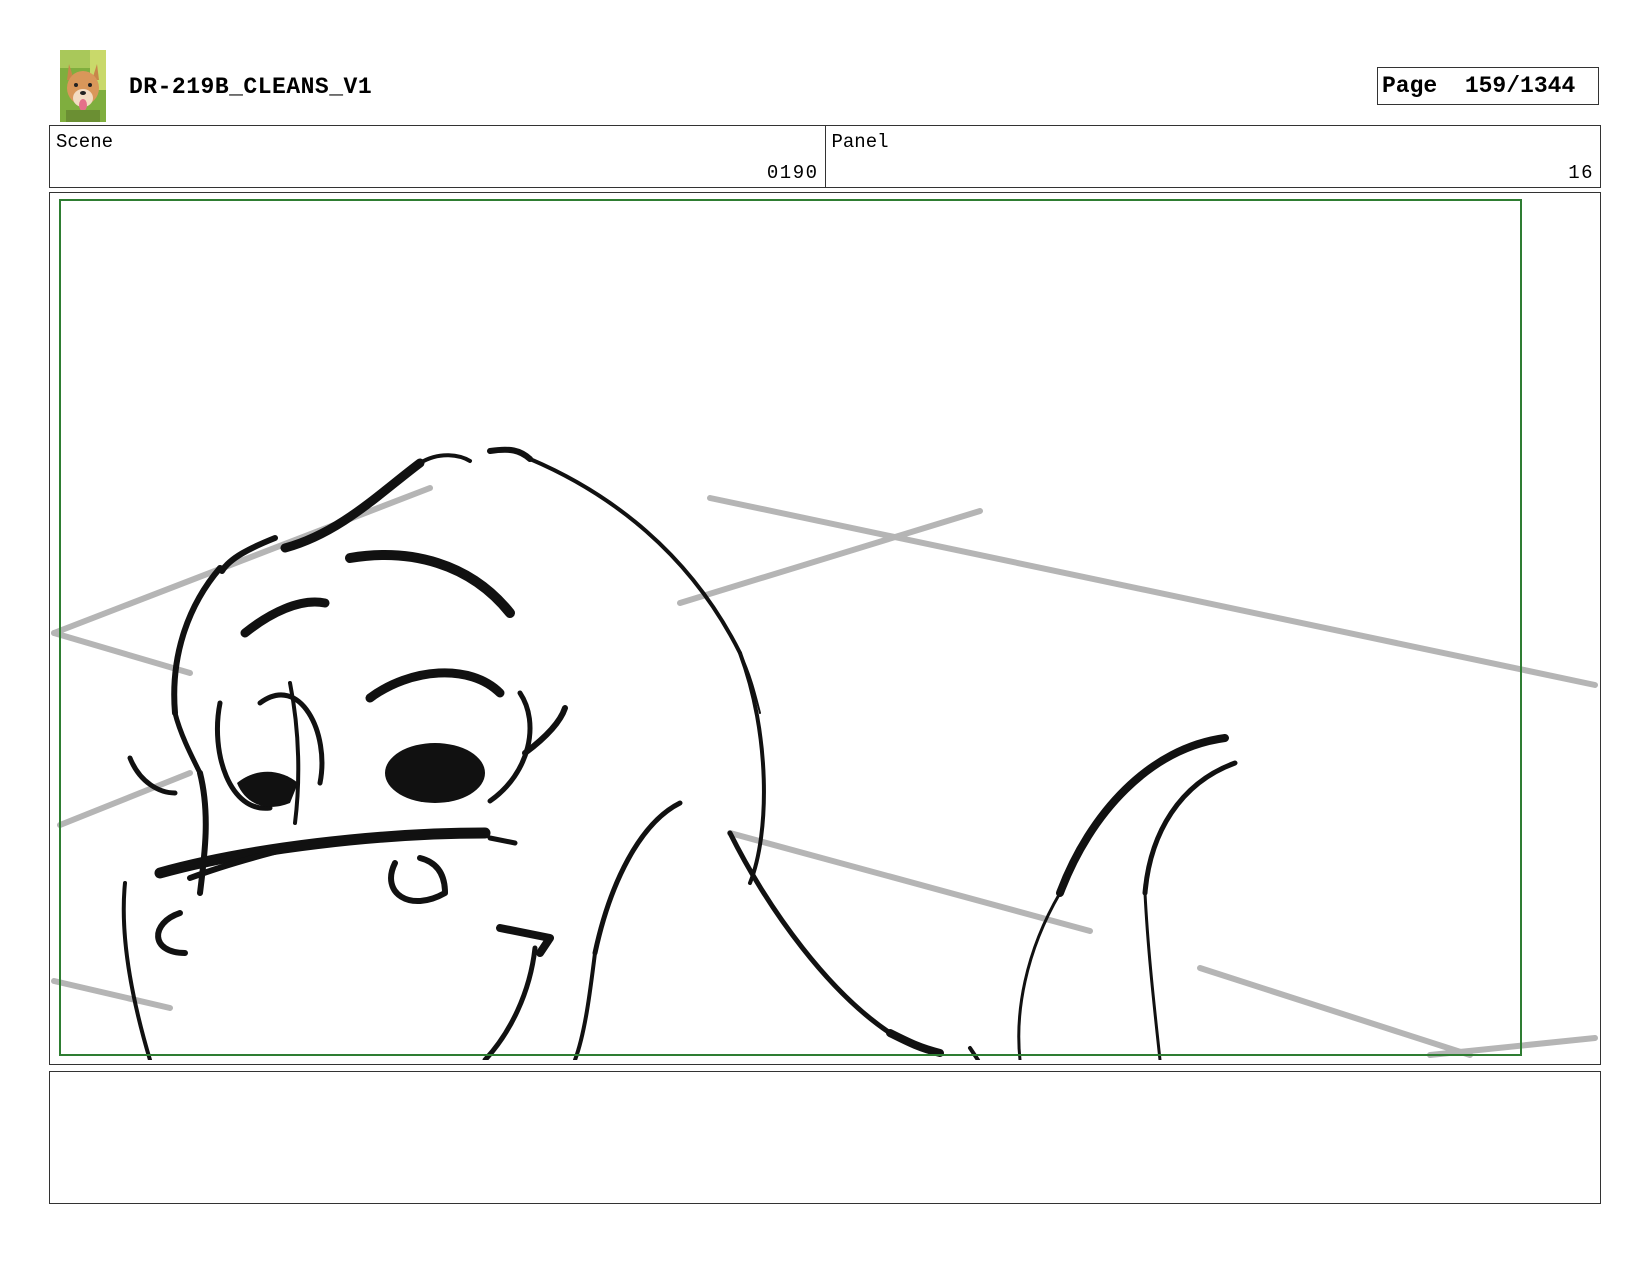 The width and height of the screenshot is (1648, 1276). What do you see at coordinates (437, 156) in the screenshot?
I see `scene-cell: Scene 0190` at bounding box center [437, 156].